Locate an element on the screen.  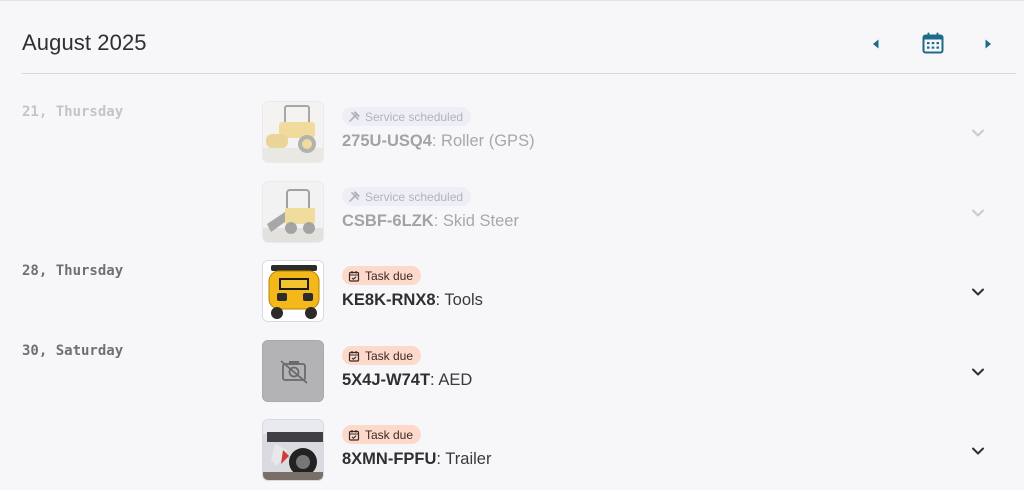
calendar-picker-button is located at coordinates (933, 43).